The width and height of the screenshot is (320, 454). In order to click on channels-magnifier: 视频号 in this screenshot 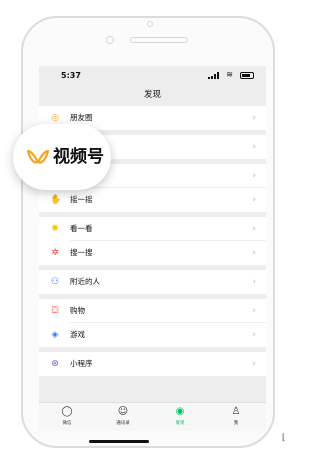, I will do `click(62, 157)`.